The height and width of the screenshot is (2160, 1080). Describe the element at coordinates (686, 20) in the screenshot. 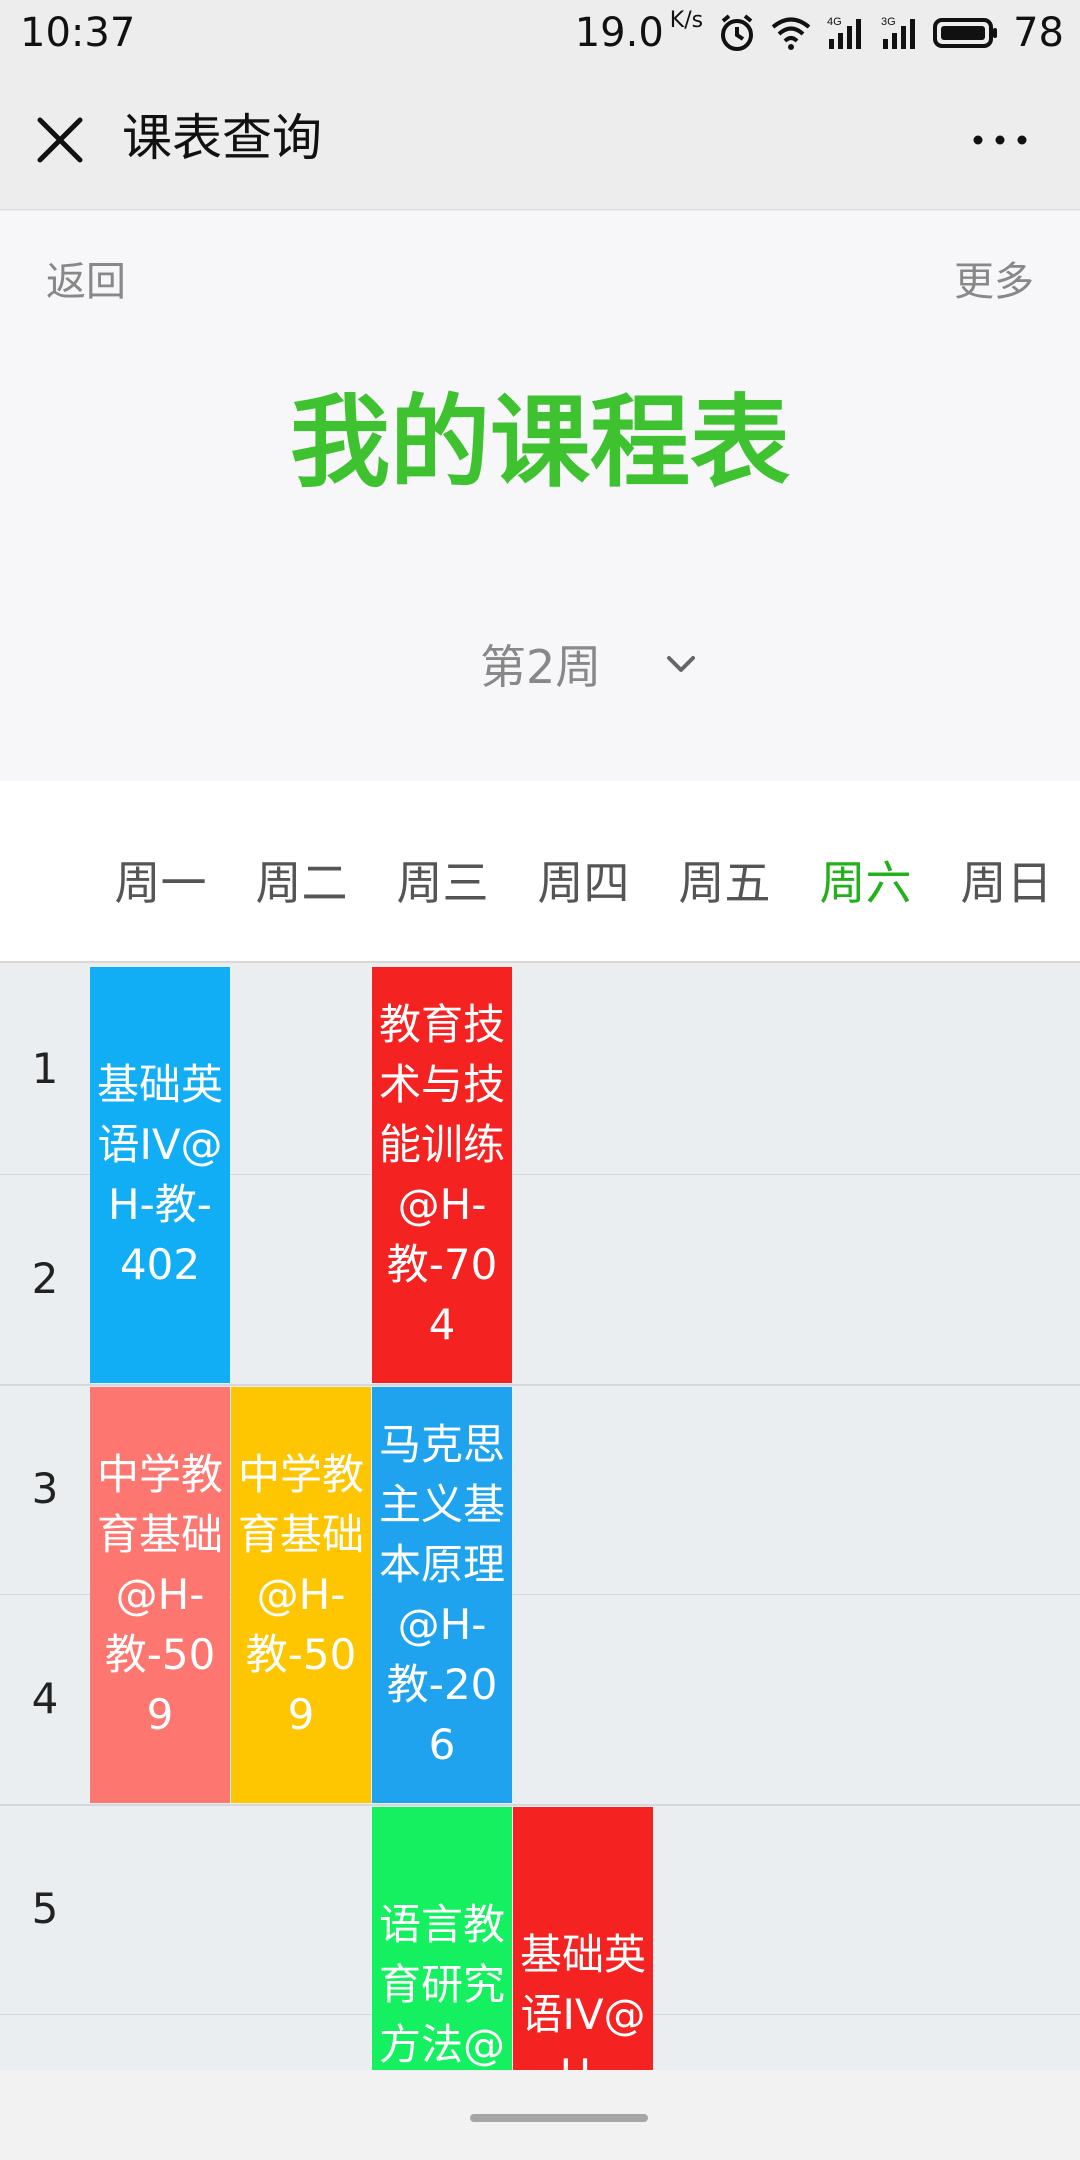

I see `network-speed-unit: K/s` at that location.